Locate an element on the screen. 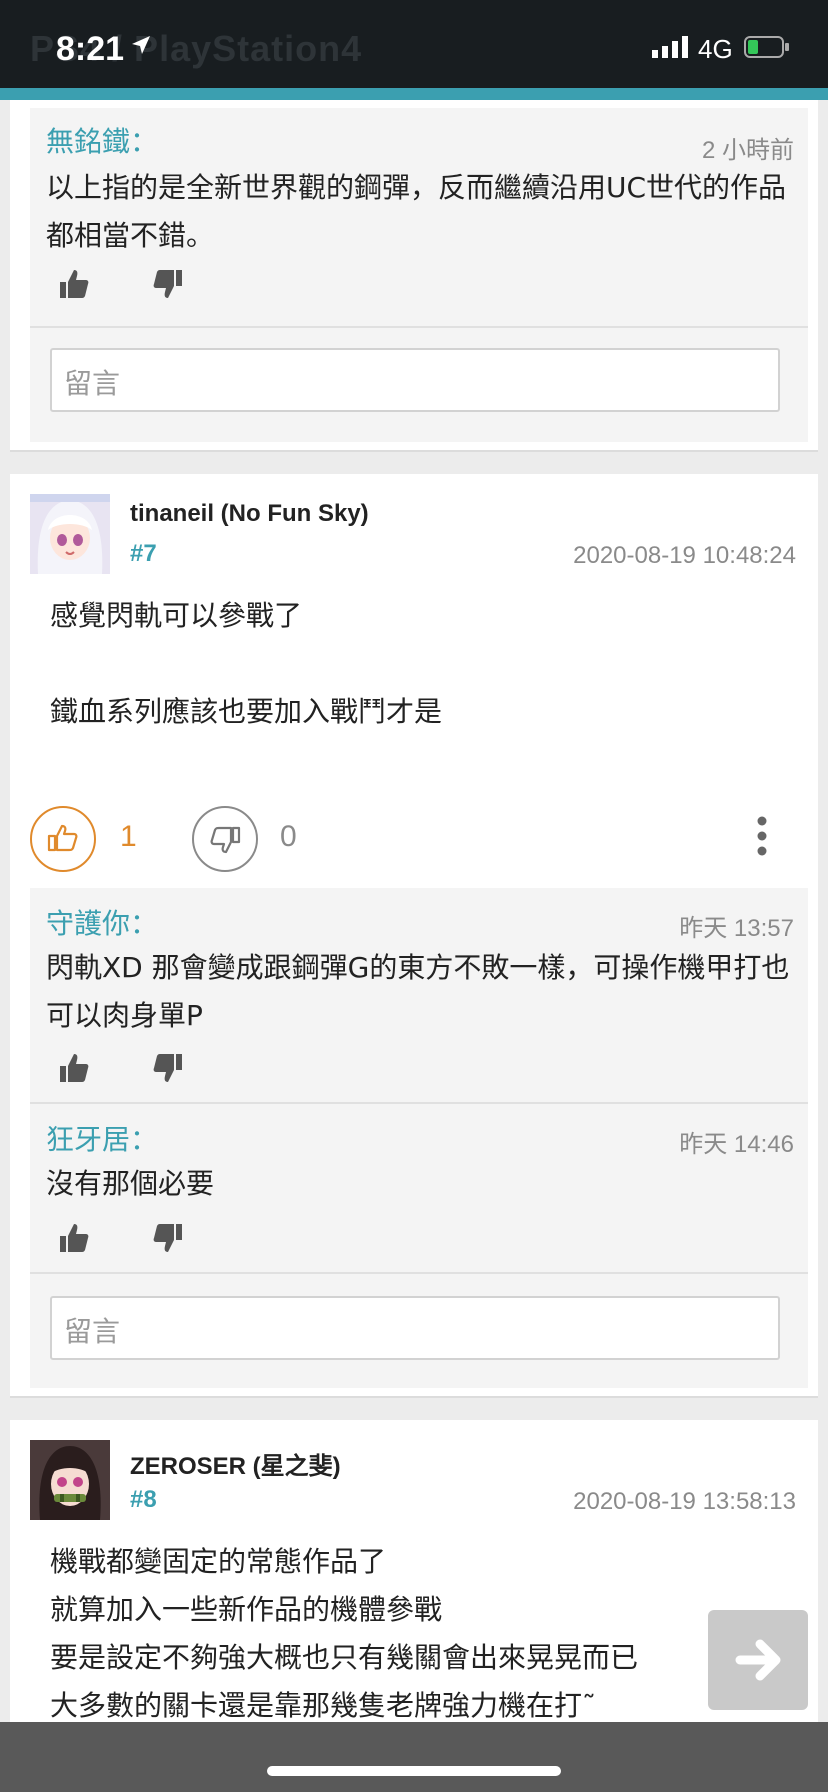 The width and height of the screenshot is (828, 1792). reply-time: 昨天 13:57 is located at coordinates (736, 928).